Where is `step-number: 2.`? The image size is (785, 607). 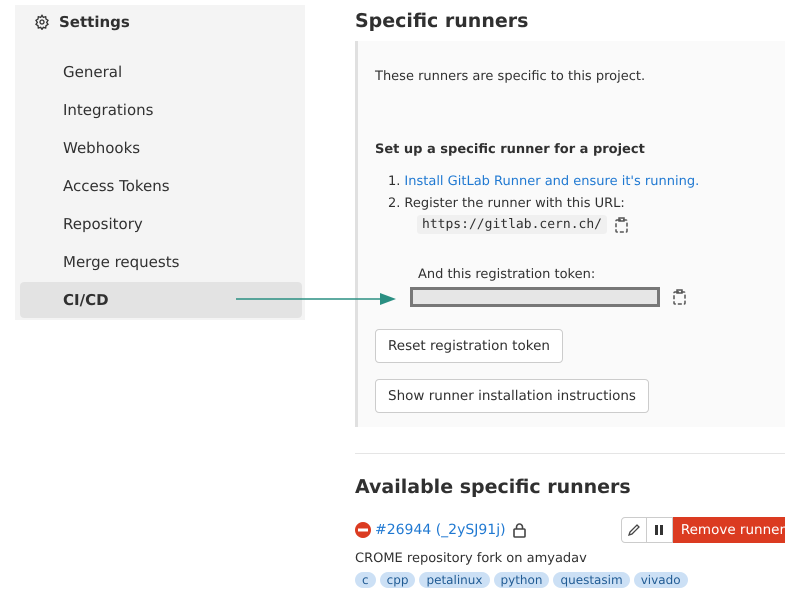
step-number: 2. is located at coordinates (394, 204).